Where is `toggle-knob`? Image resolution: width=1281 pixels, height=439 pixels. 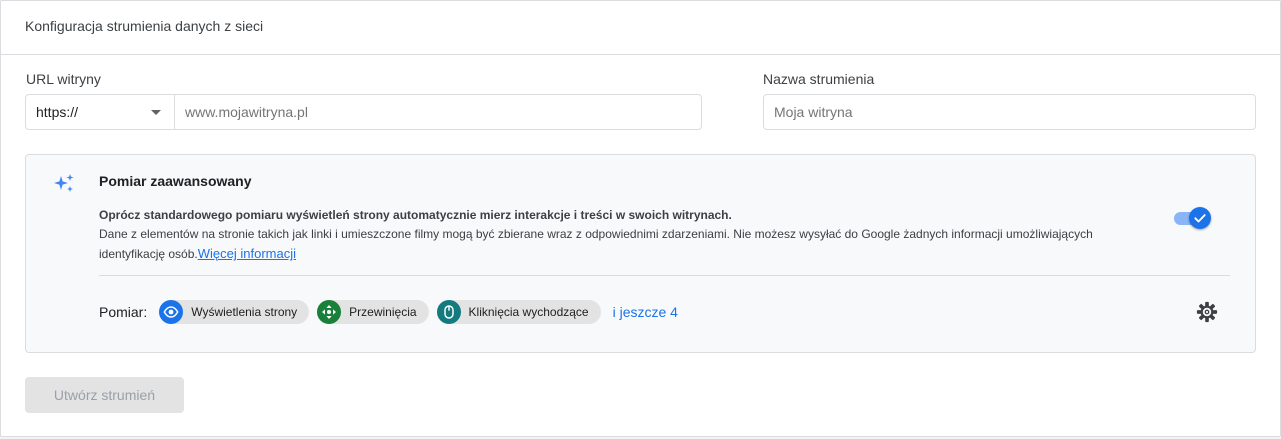 toggle-knob is located at coordinates (1200, 218).